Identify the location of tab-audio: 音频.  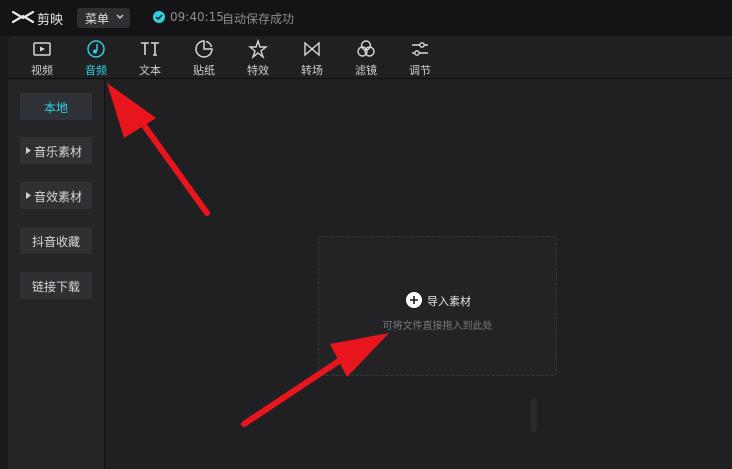
(96, 57).